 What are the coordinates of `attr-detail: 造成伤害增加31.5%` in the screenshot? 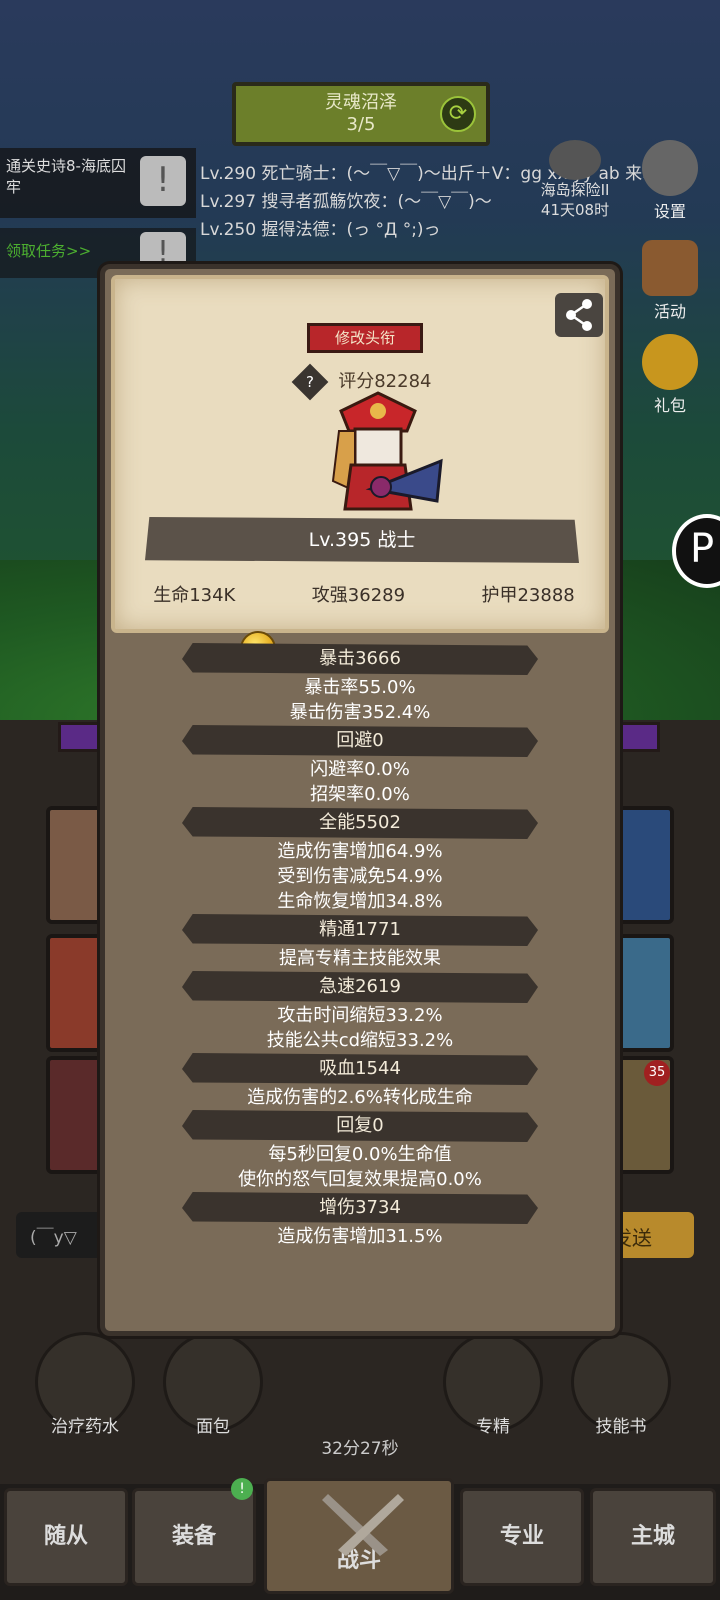 It's located at (360, 1236).